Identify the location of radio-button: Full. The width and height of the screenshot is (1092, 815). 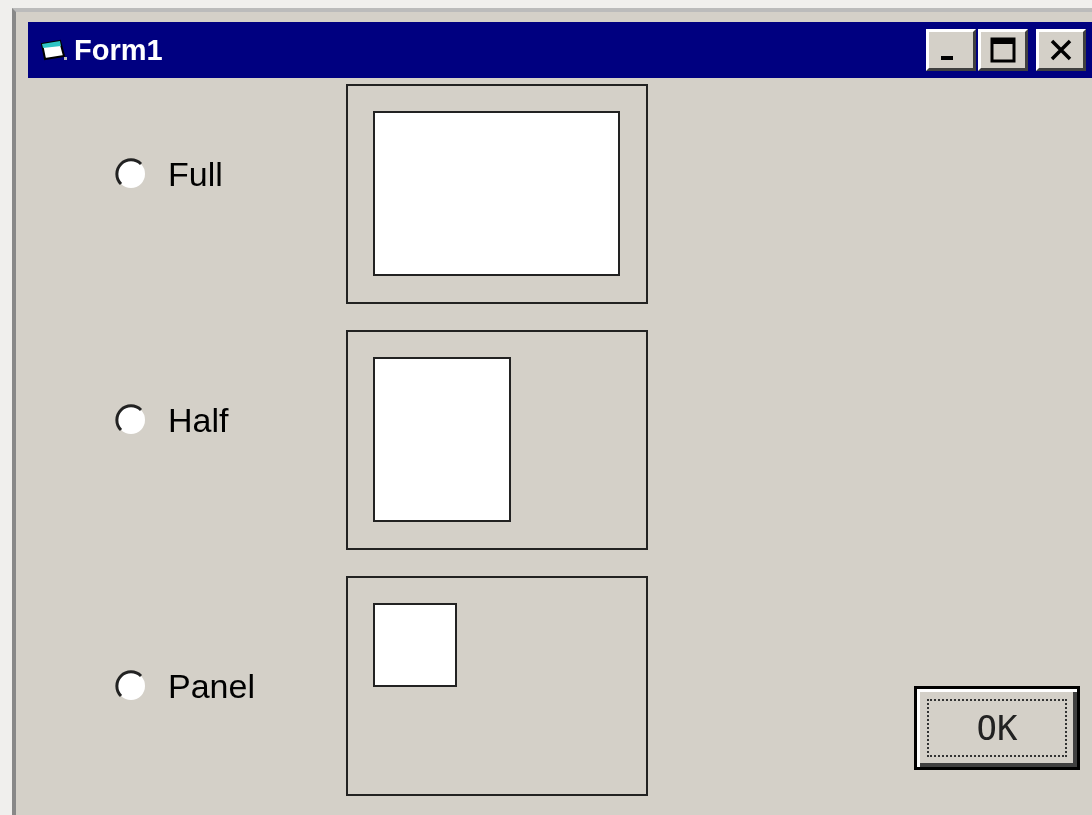
(187, 174).